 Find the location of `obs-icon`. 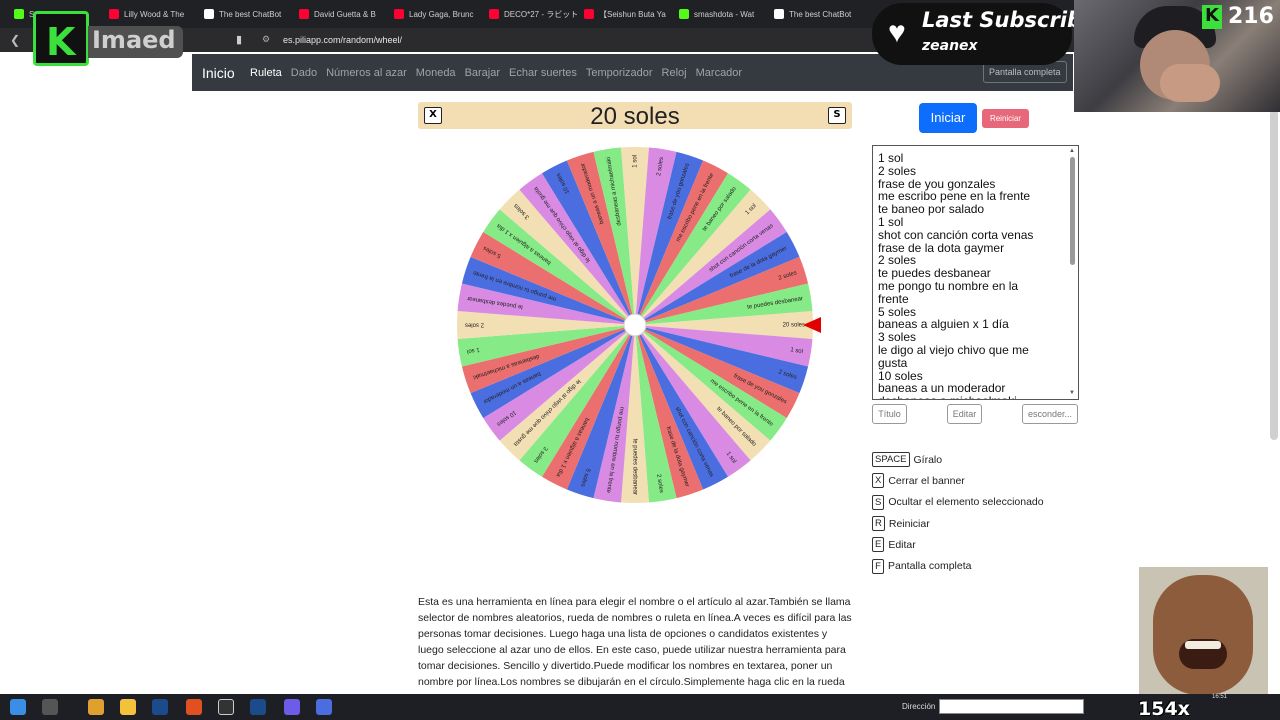

obs-icon is located at coordinates (226, 707).